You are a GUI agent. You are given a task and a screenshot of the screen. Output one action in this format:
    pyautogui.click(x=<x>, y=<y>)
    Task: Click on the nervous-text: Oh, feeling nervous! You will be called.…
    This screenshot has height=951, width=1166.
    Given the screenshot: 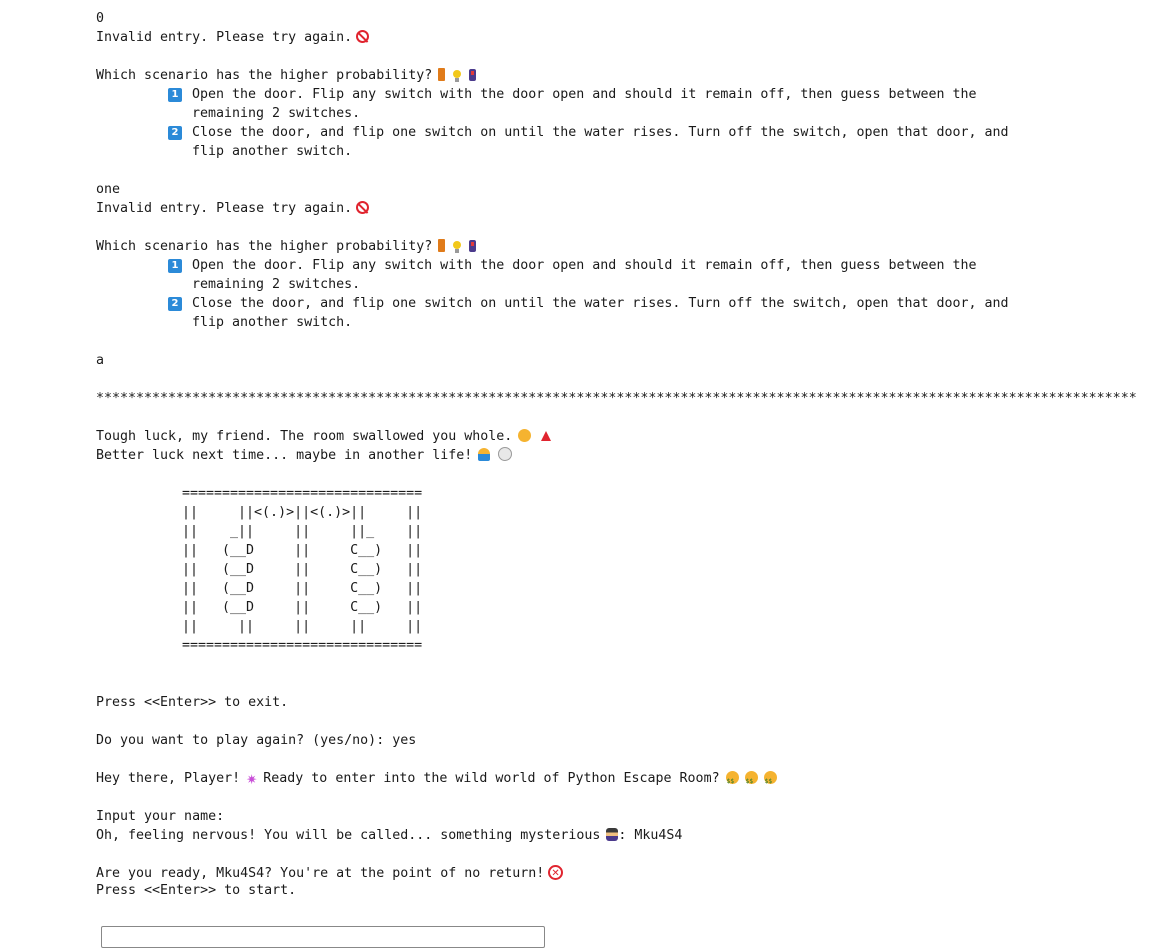 What is the action you would take?
    pyautogui.click(x=348, y=835)
    